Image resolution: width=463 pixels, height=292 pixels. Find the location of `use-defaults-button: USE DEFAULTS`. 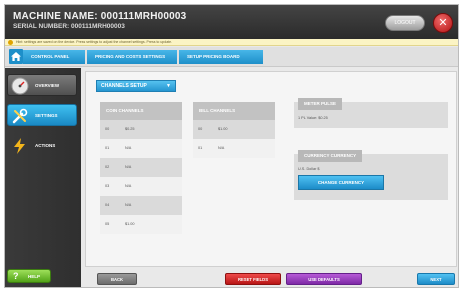

use-defaults-button: USE DEFAULTS is located at coordinates (324, 279).